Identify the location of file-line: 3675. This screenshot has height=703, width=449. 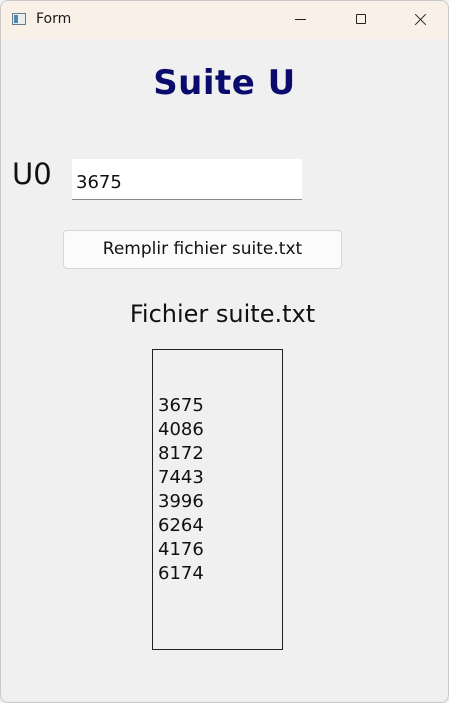
(181, 405).